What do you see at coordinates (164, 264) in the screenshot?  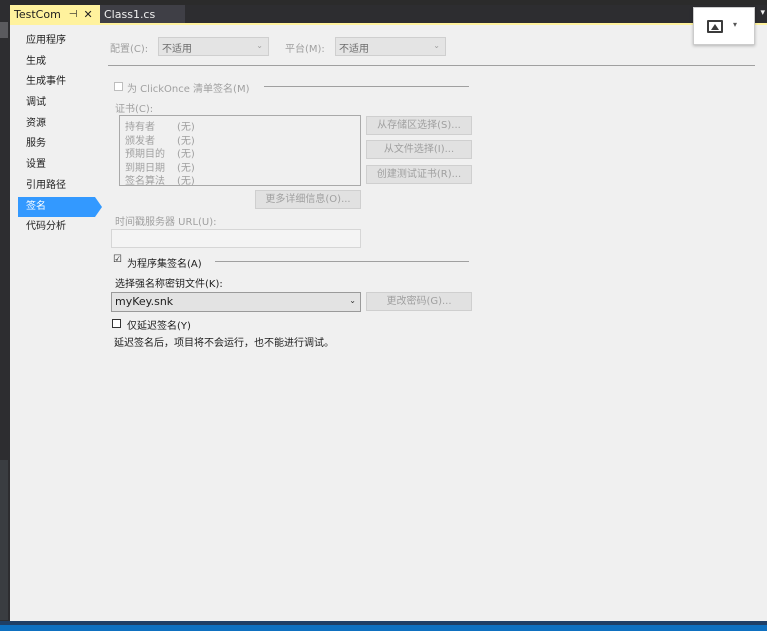 I see `sign-assembly-label: 为程序集签名(A)` at bounding box center [164, 264].